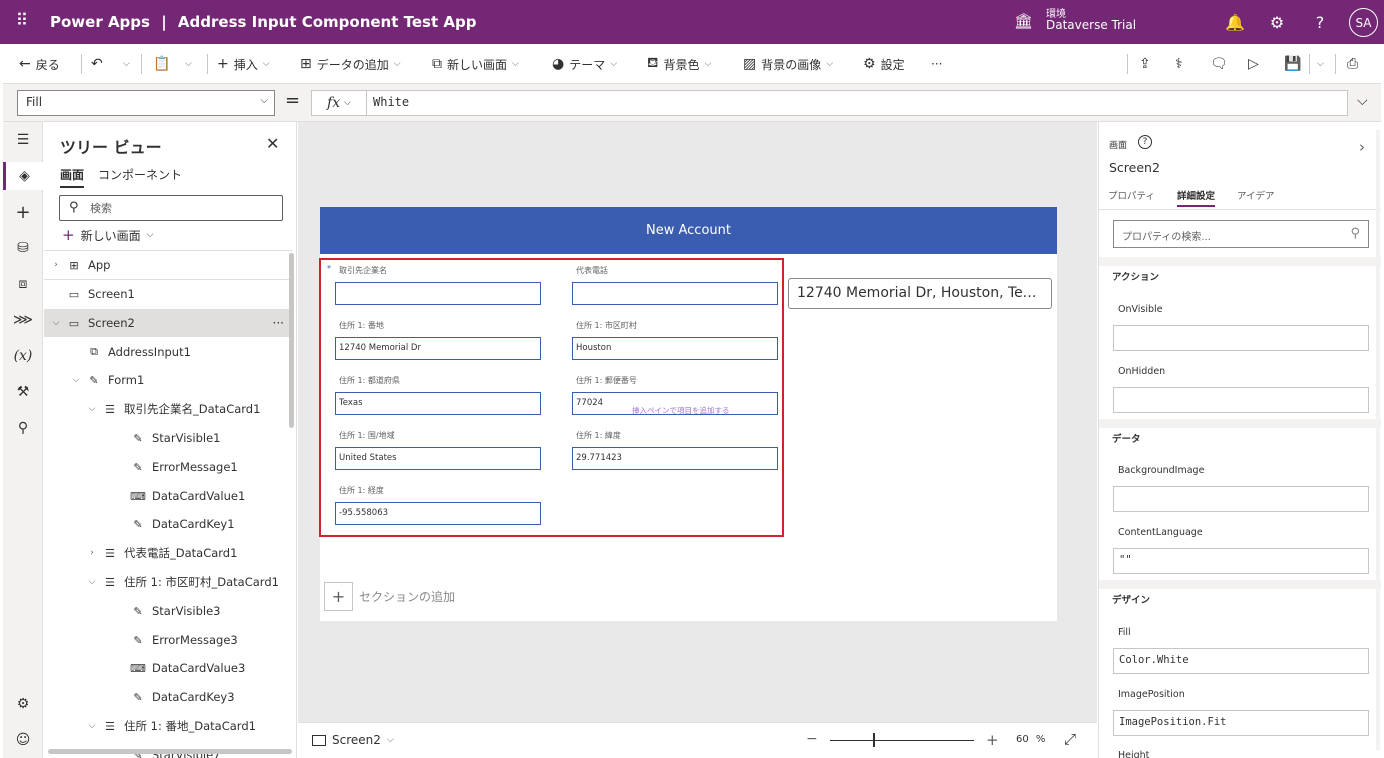 The width and height of the screenshot is (1384, 758). I want to click on power-automate-icon: ⋙, so click(23, 320).